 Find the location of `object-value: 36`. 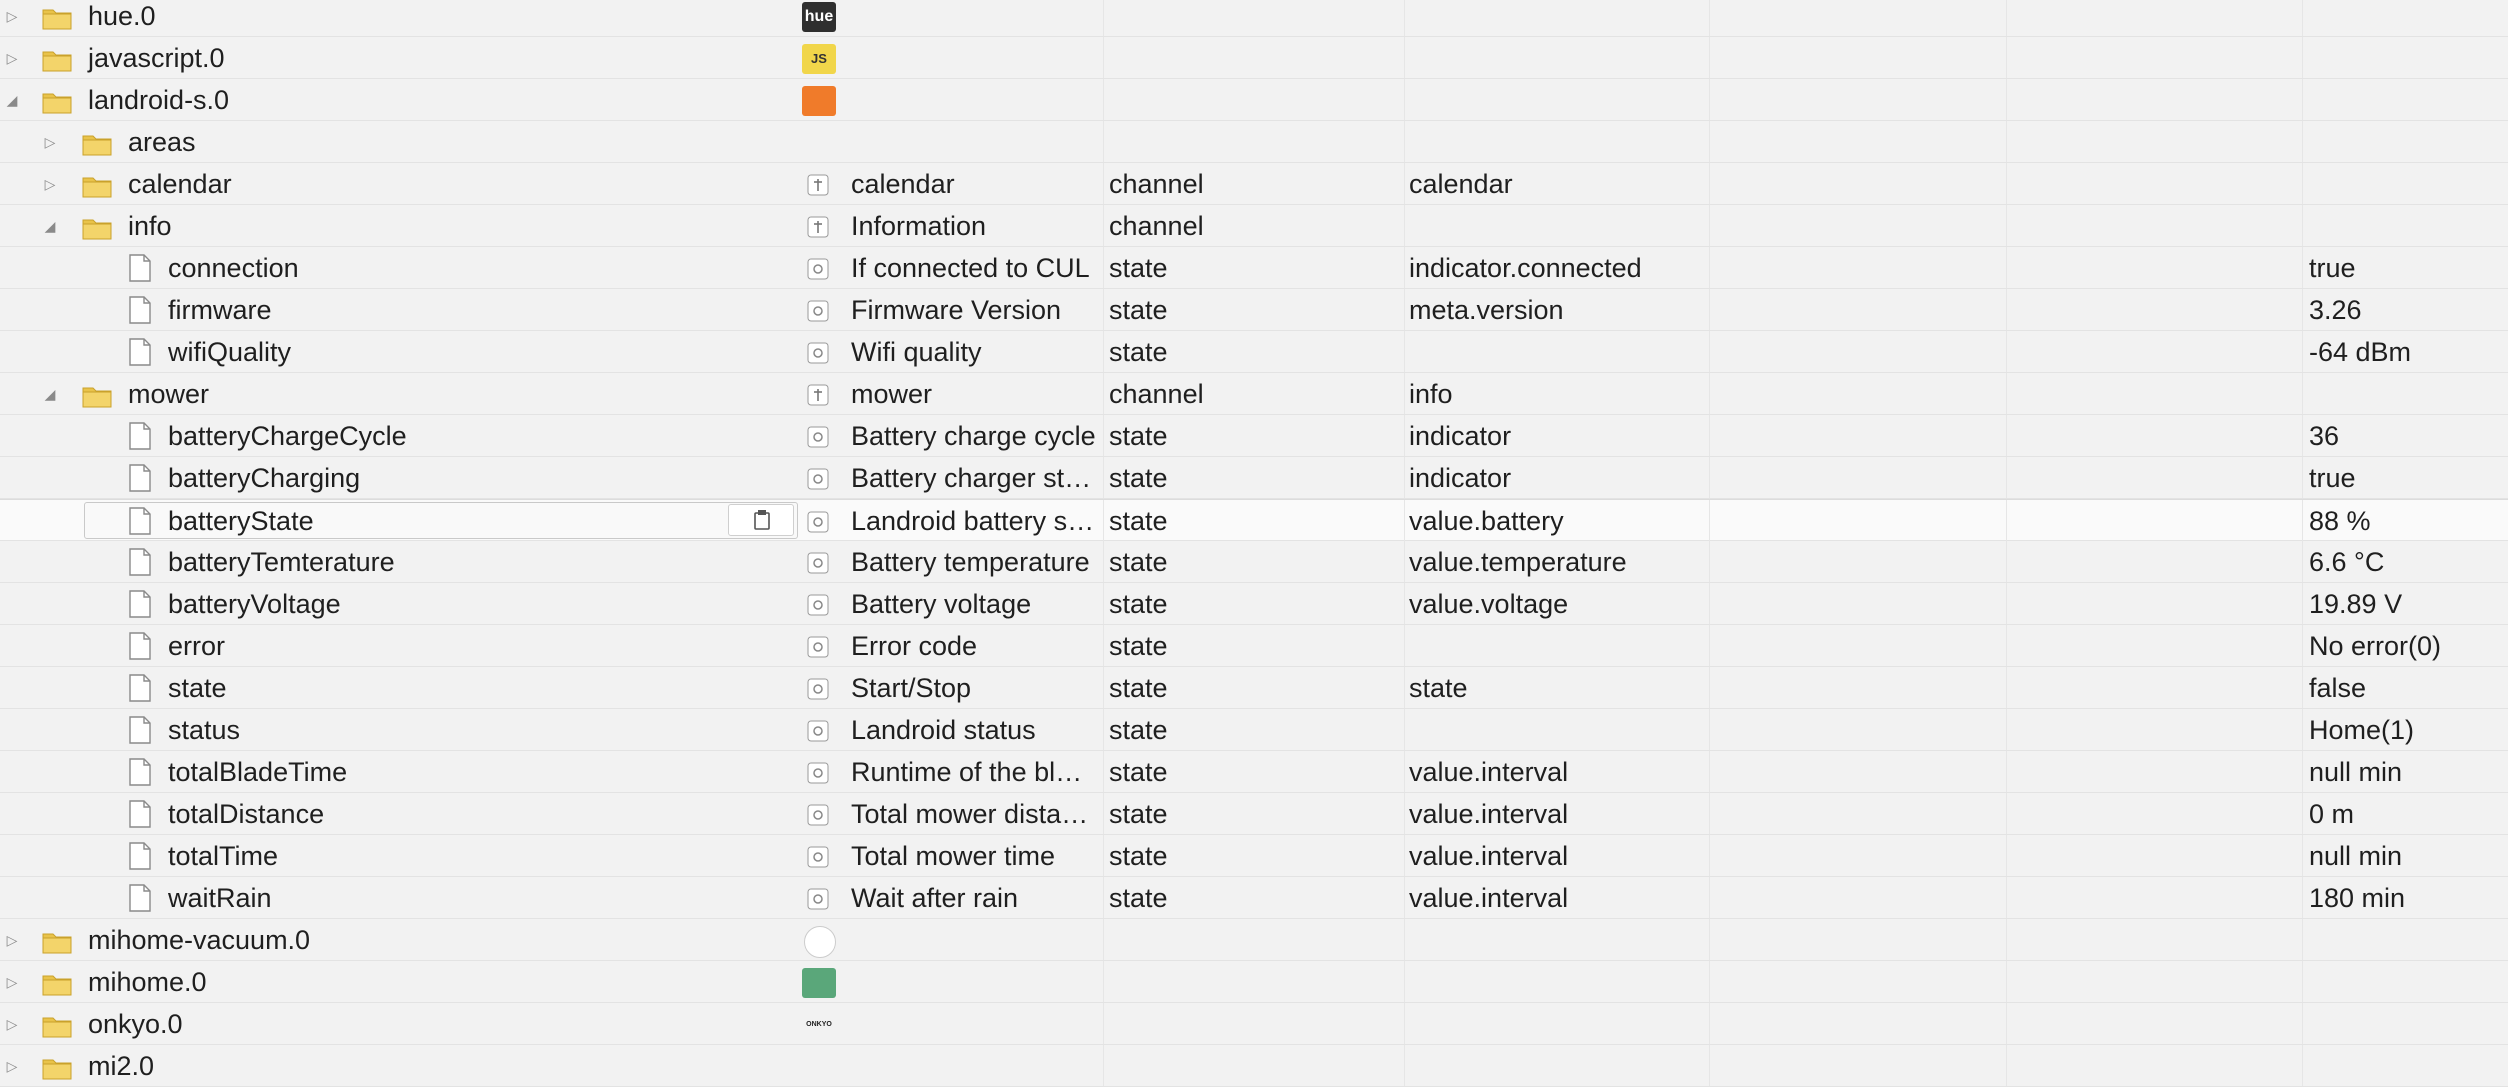

object-value: 36 is located at coordinates (2324, 436).